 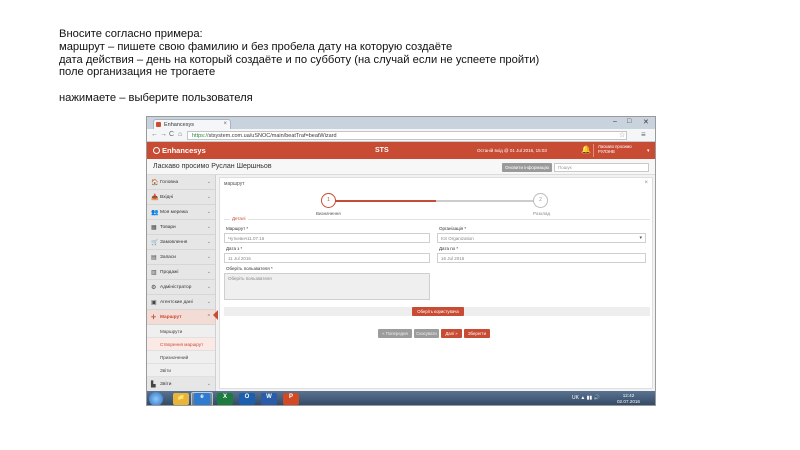 I want to click on sidebar-item-label: Товари, so click(x=168, y=227).